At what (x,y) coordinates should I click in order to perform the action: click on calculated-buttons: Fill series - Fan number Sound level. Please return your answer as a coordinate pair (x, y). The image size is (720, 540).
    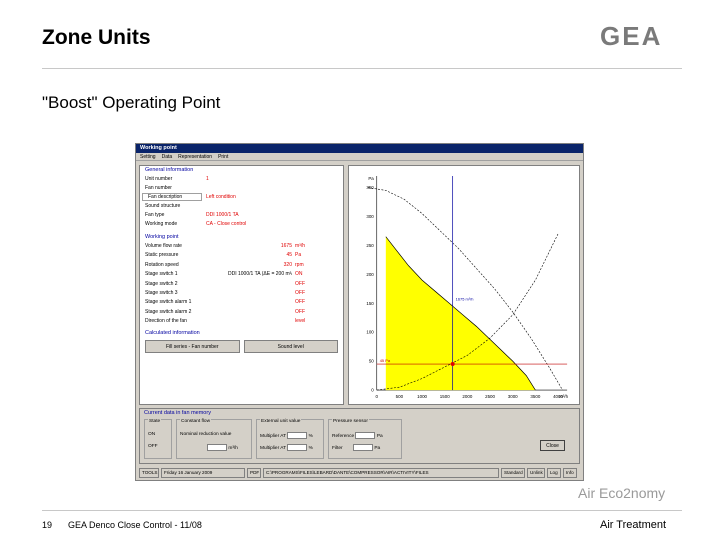
    Looking at the image, I should click on (241, 346).